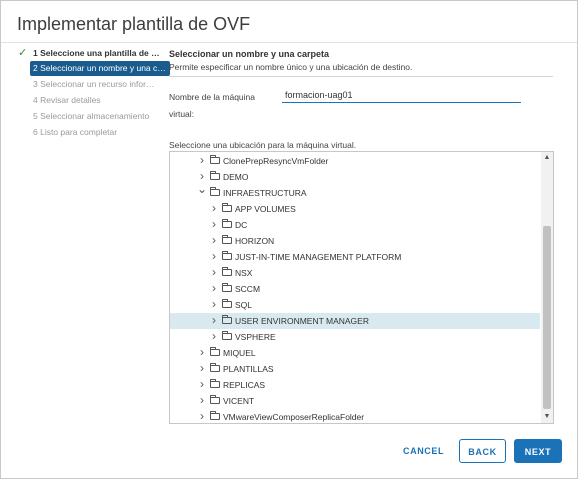 The width and height of the screenshot is (578, 479). What do you see at coordinates (401, 95) in the screenshot?
I see `vm-name-input` at bounding box center [401, 95].